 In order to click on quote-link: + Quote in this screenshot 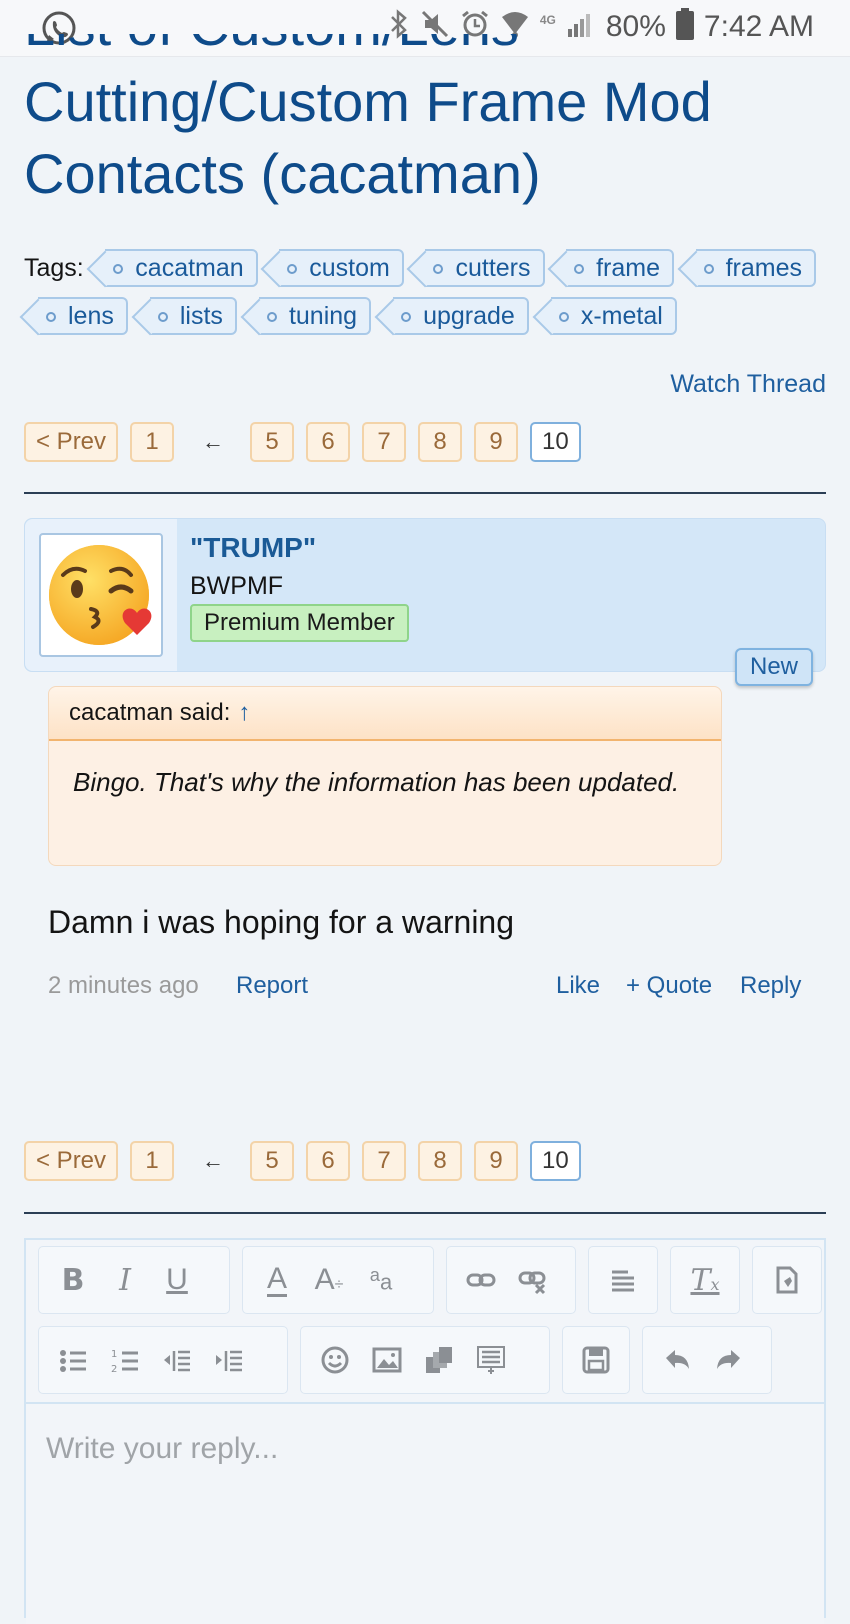, I will do `click(669, 986)`.